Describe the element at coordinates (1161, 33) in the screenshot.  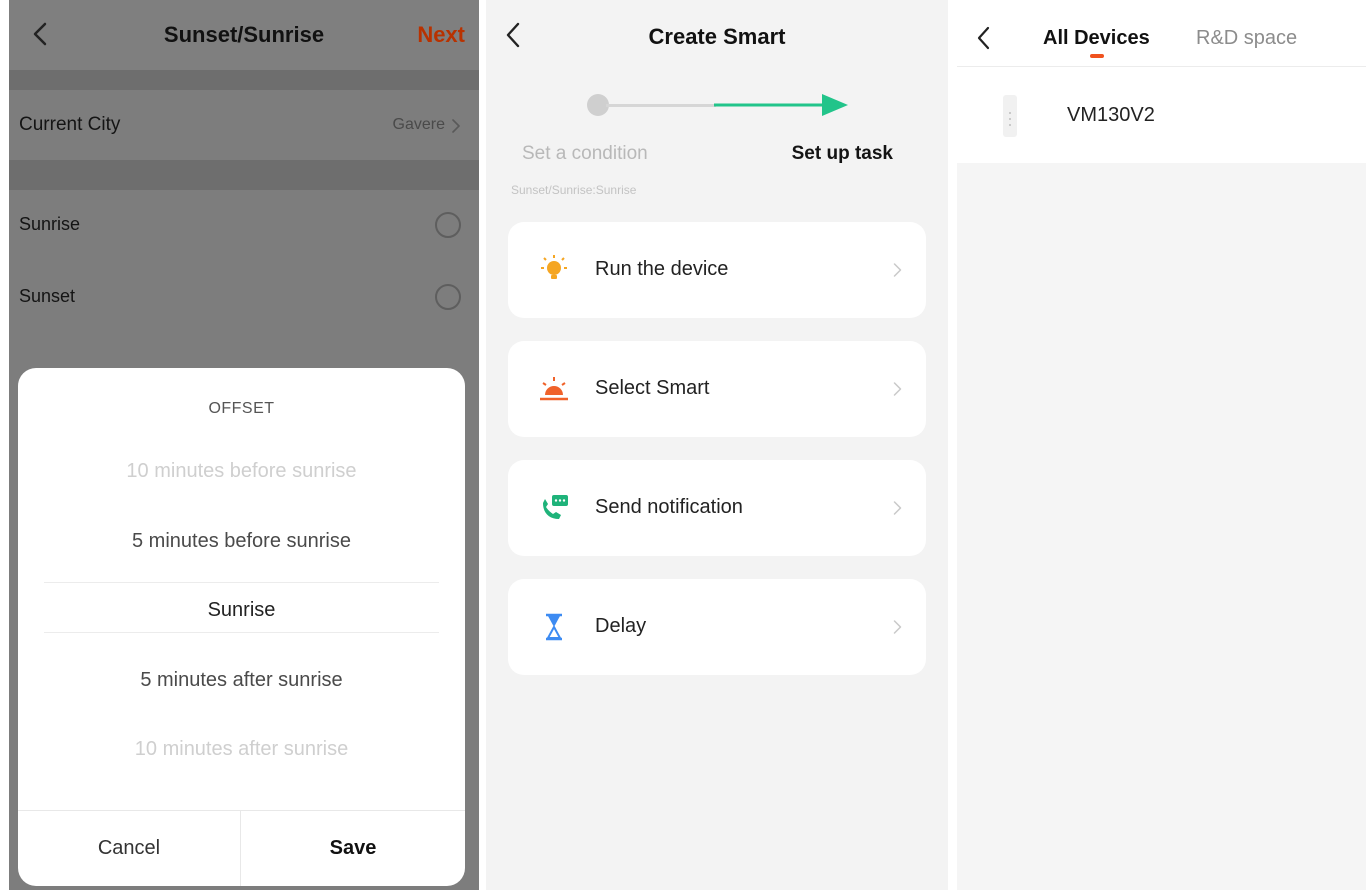
I see `tab-bar: All Devices R&D space` at that location.